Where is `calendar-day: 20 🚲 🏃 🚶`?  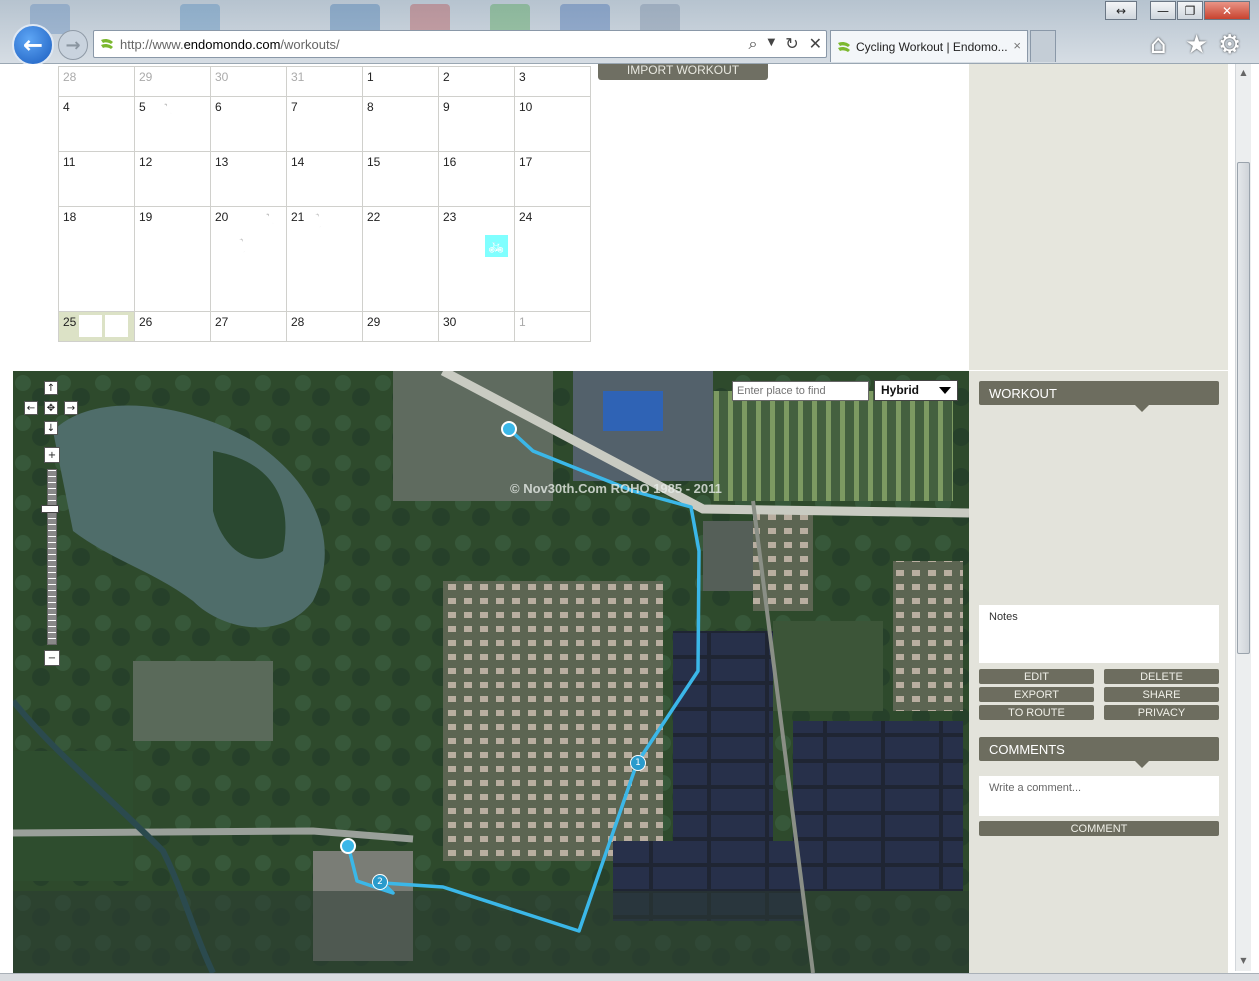
calendar-day: 20 🚲 🏃 🚶 is located at coordinates (248, 259).